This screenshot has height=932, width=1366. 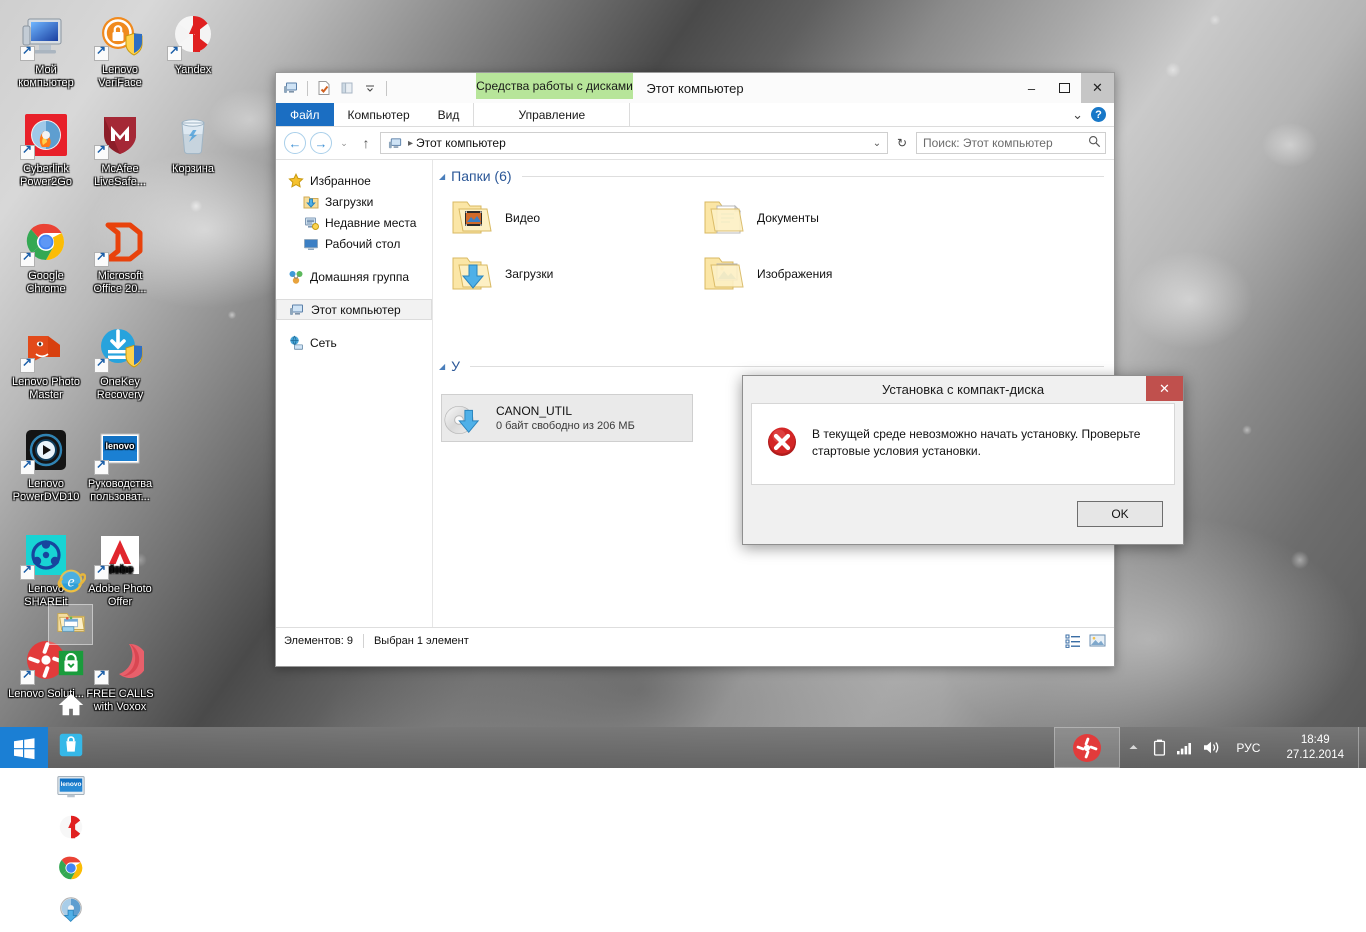 What do you see at coordinates (70, 665) in the screenshot?
I see `taskbar-button-windows-store` at bounding box center [70, 665].